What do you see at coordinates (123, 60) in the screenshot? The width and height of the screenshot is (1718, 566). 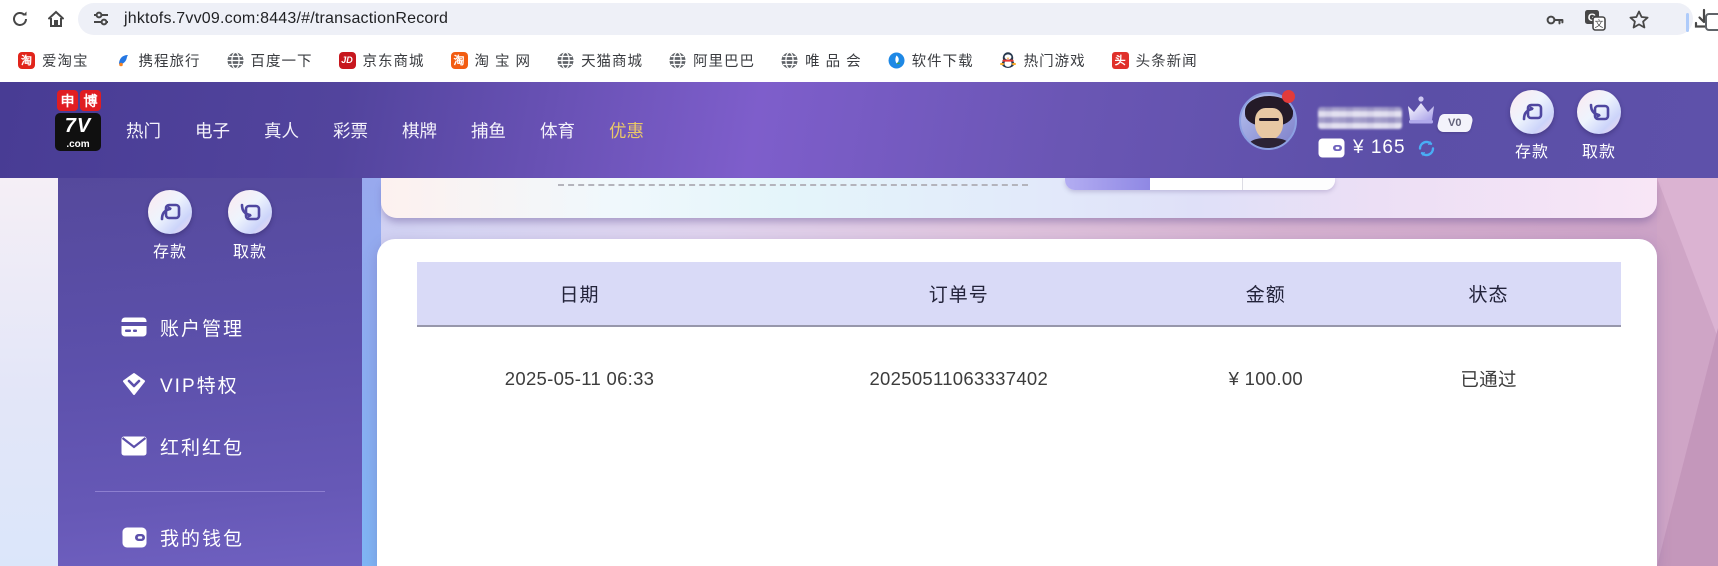 I see `ctrip-dolphin-icon` at bounding box center [123, 60].